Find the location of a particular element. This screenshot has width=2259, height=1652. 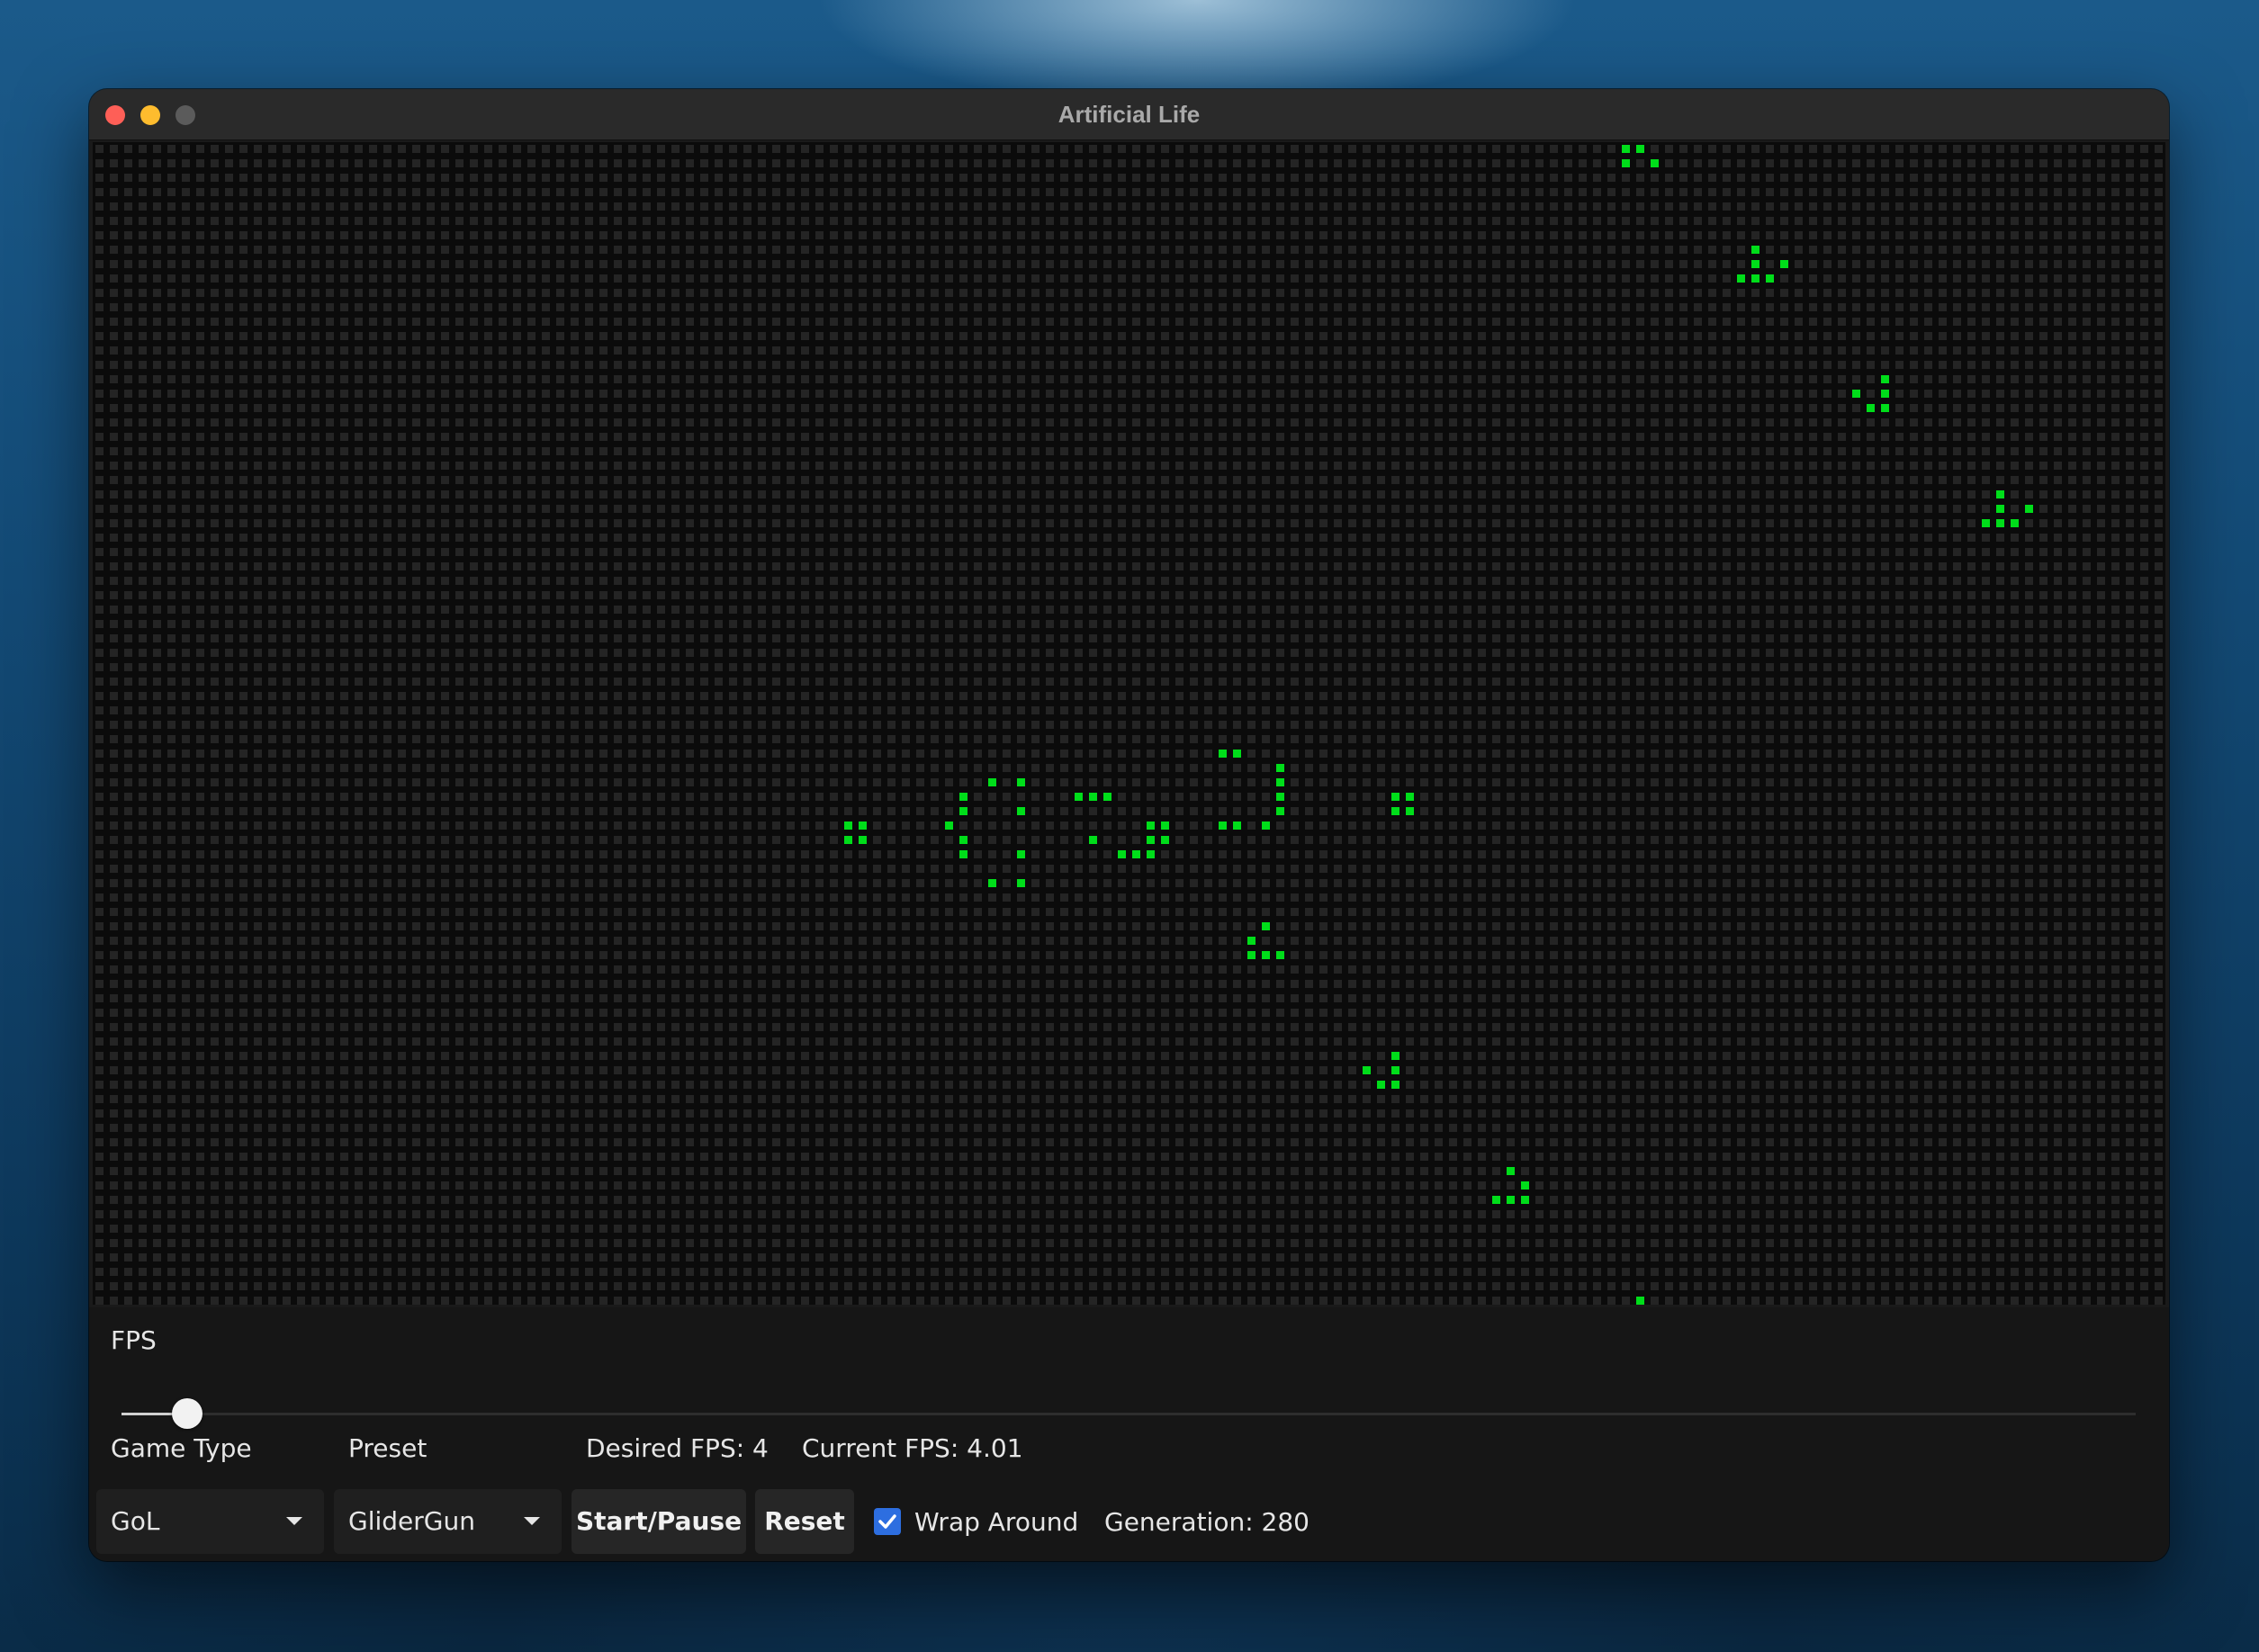

start-pause-button: Start/Pause is located at coordinates (659, 1521).